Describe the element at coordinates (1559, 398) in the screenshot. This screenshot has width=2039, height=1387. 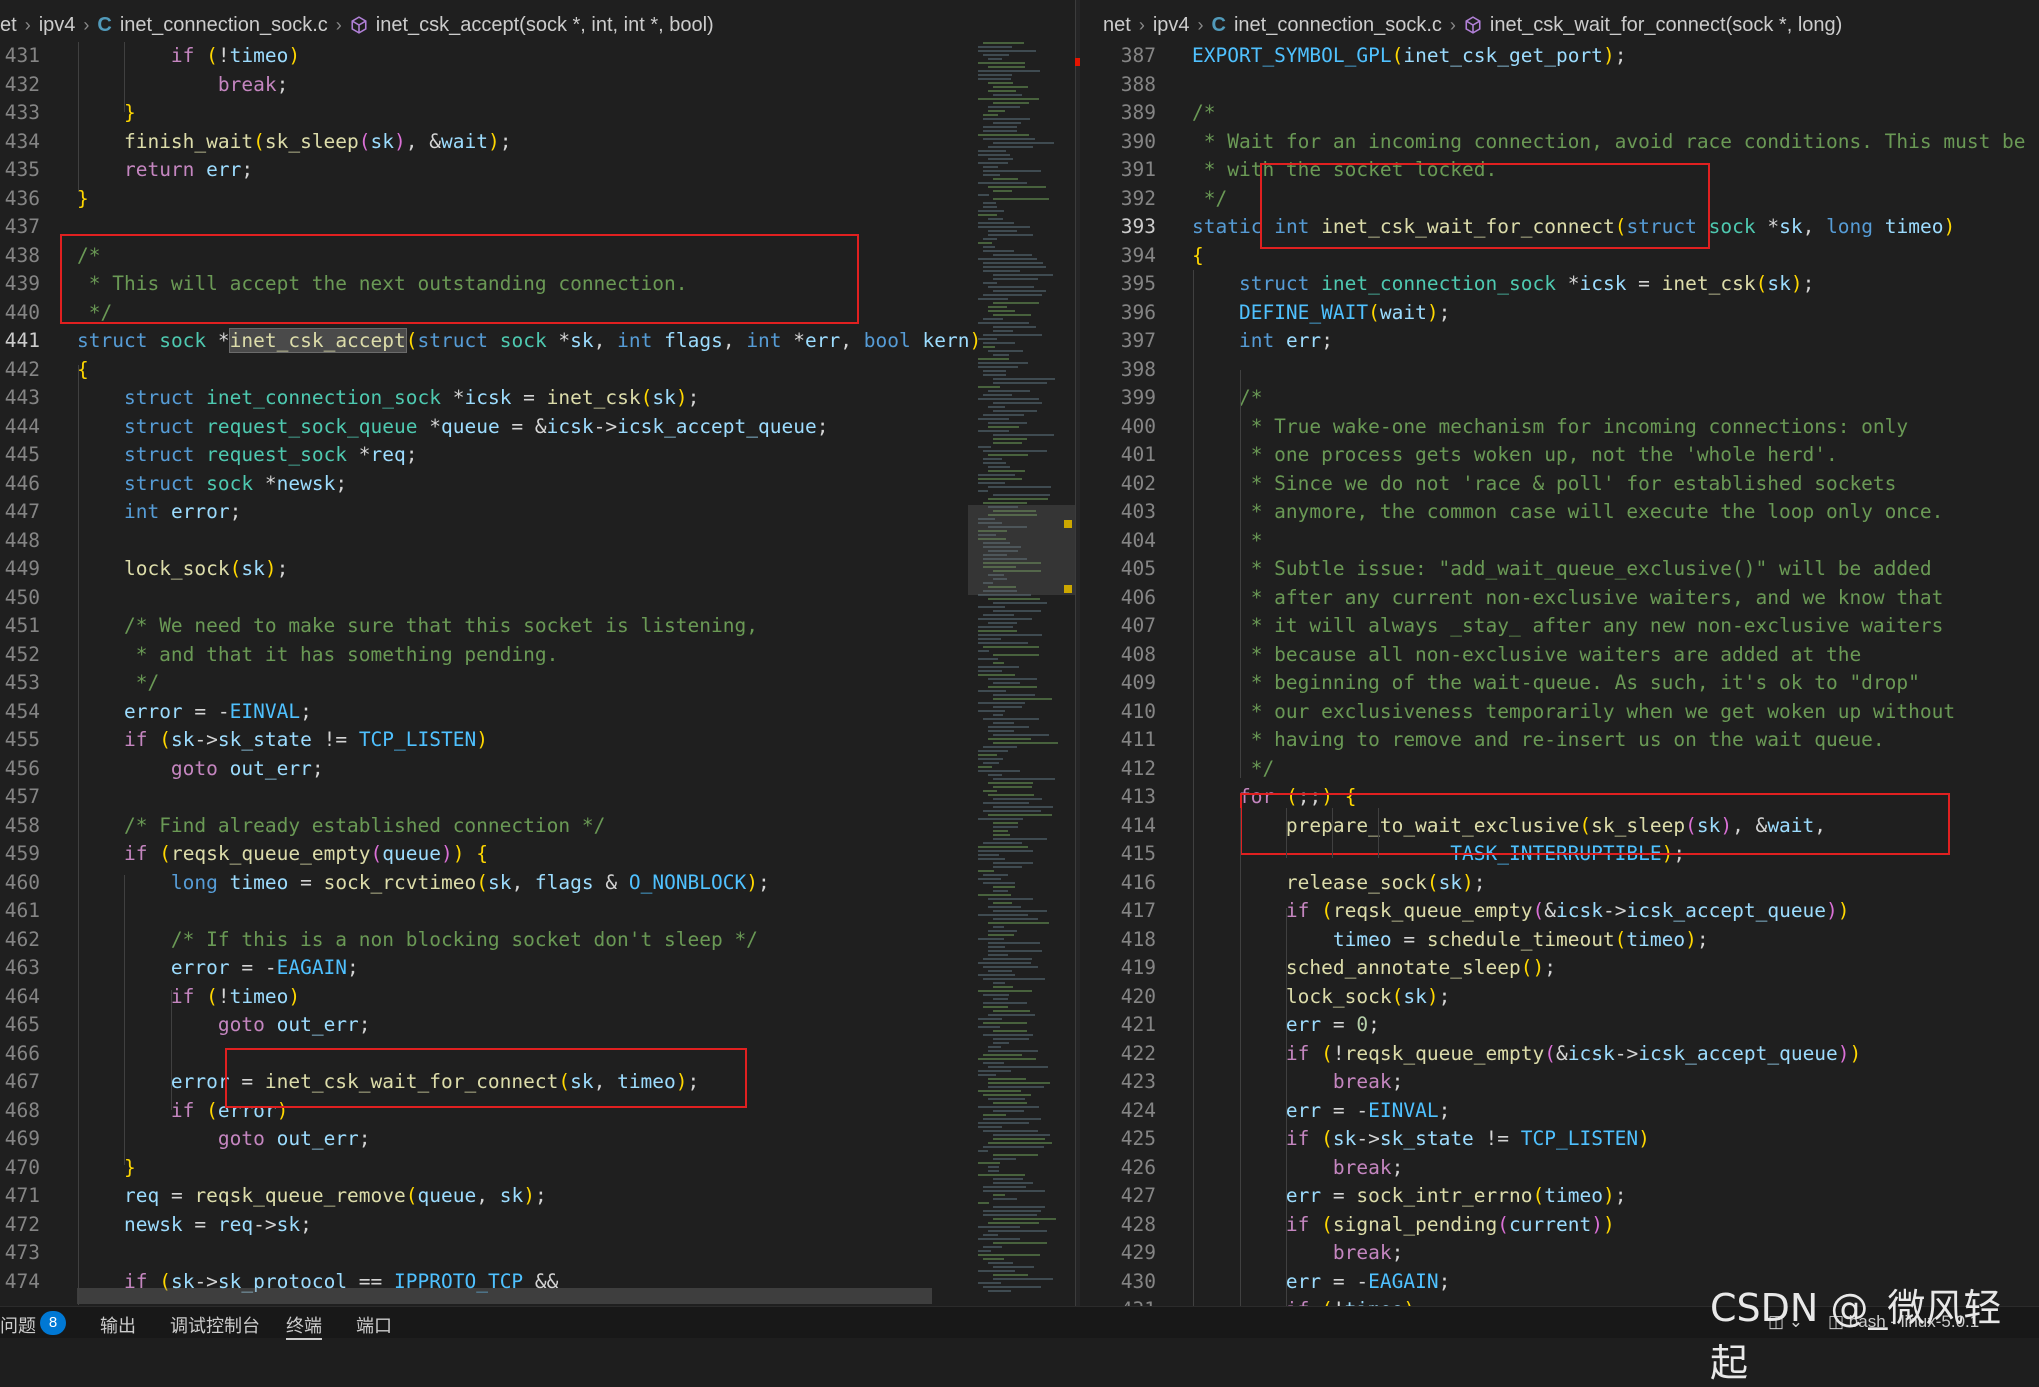
I see `code-line: 399 /*` at that location.